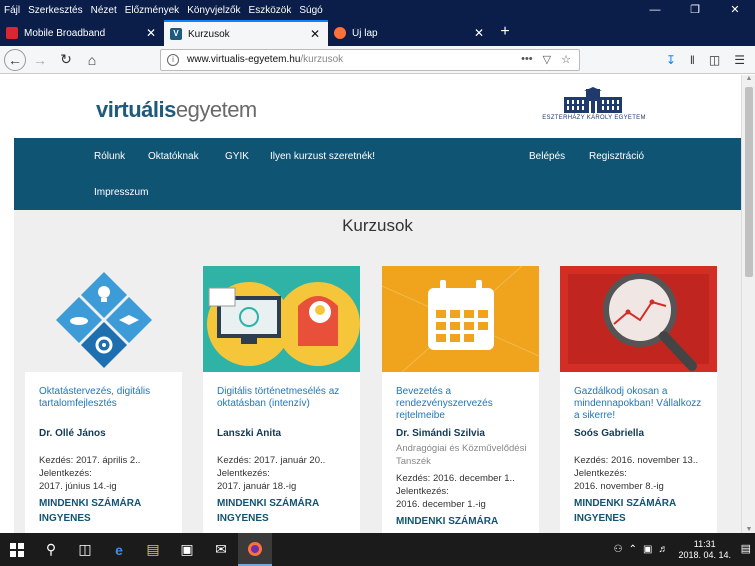 The image size is (755, 566). I want to click on library-icon: ‖, so click(692, 60).